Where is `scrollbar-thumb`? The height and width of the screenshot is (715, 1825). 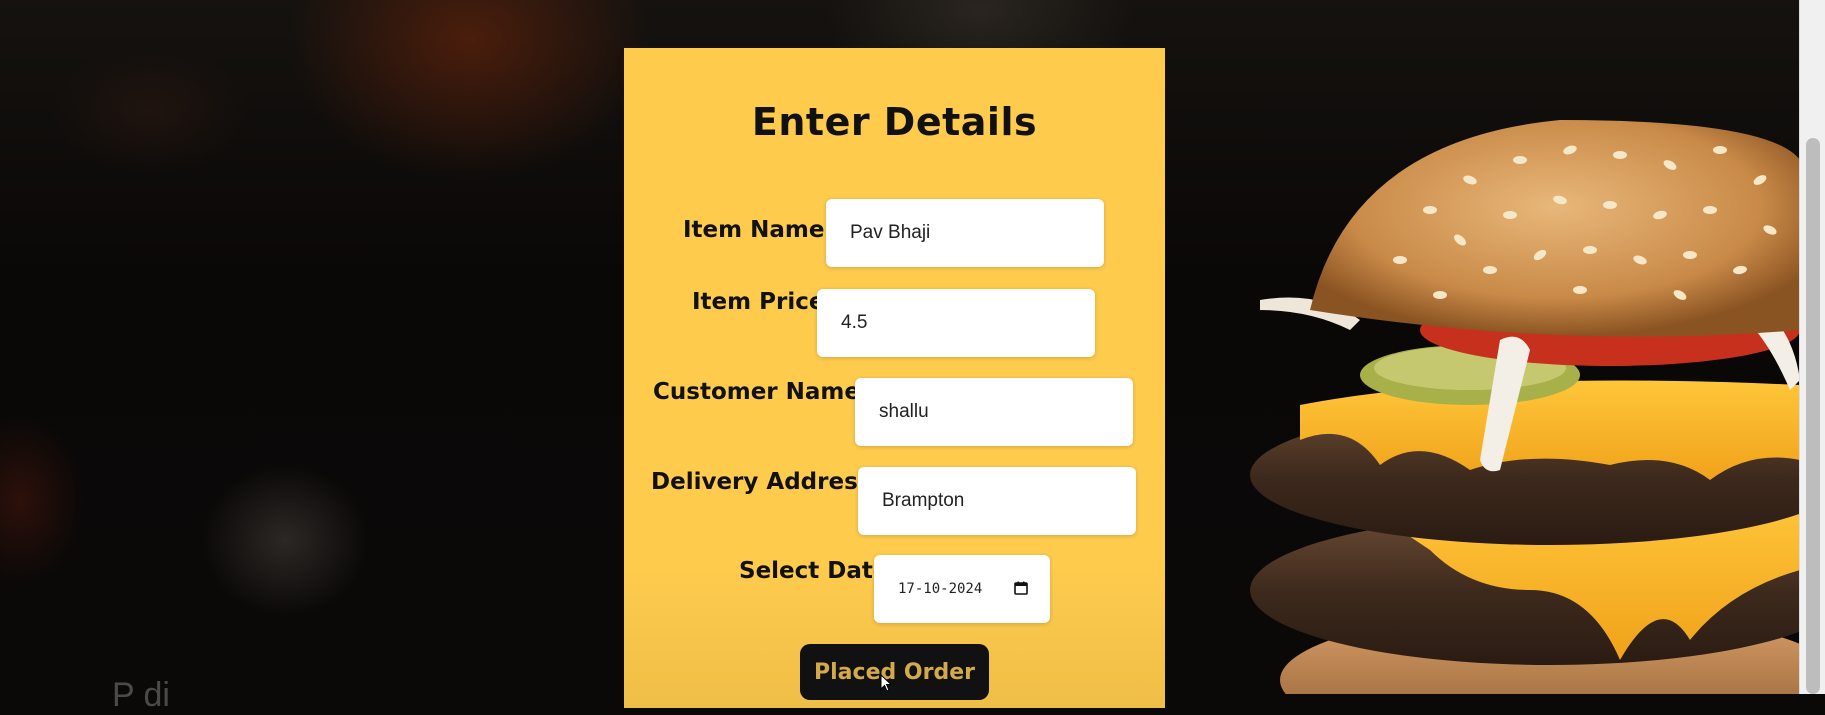 scrollbar-thumb is located at coordinates (1813, 416).